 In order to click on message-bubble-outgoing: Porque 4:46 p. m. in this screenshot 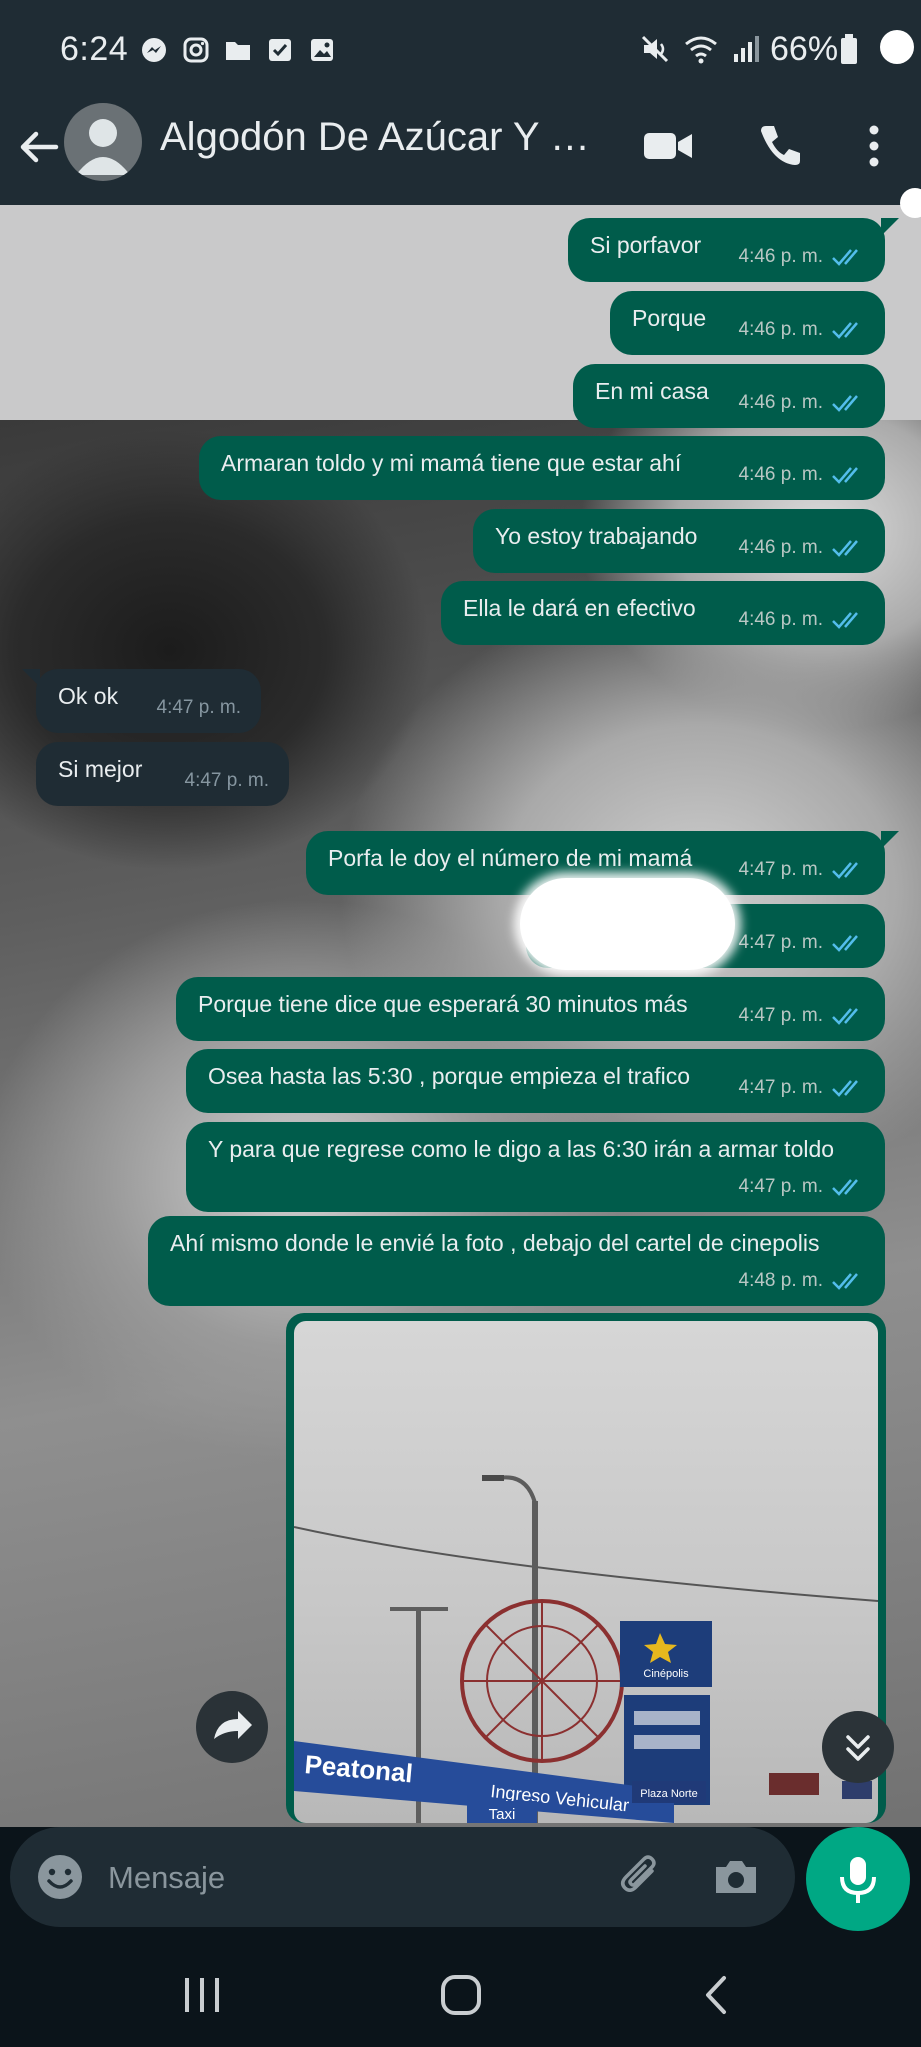, I will do `click(747, 323)`.